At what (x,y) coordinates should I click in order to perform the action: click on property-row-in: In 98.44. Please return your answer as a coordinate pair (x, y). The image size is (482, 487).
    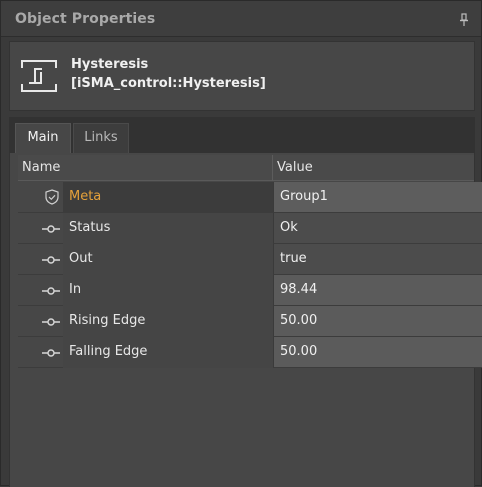
    Looking at the image, I should click on (250, 290).